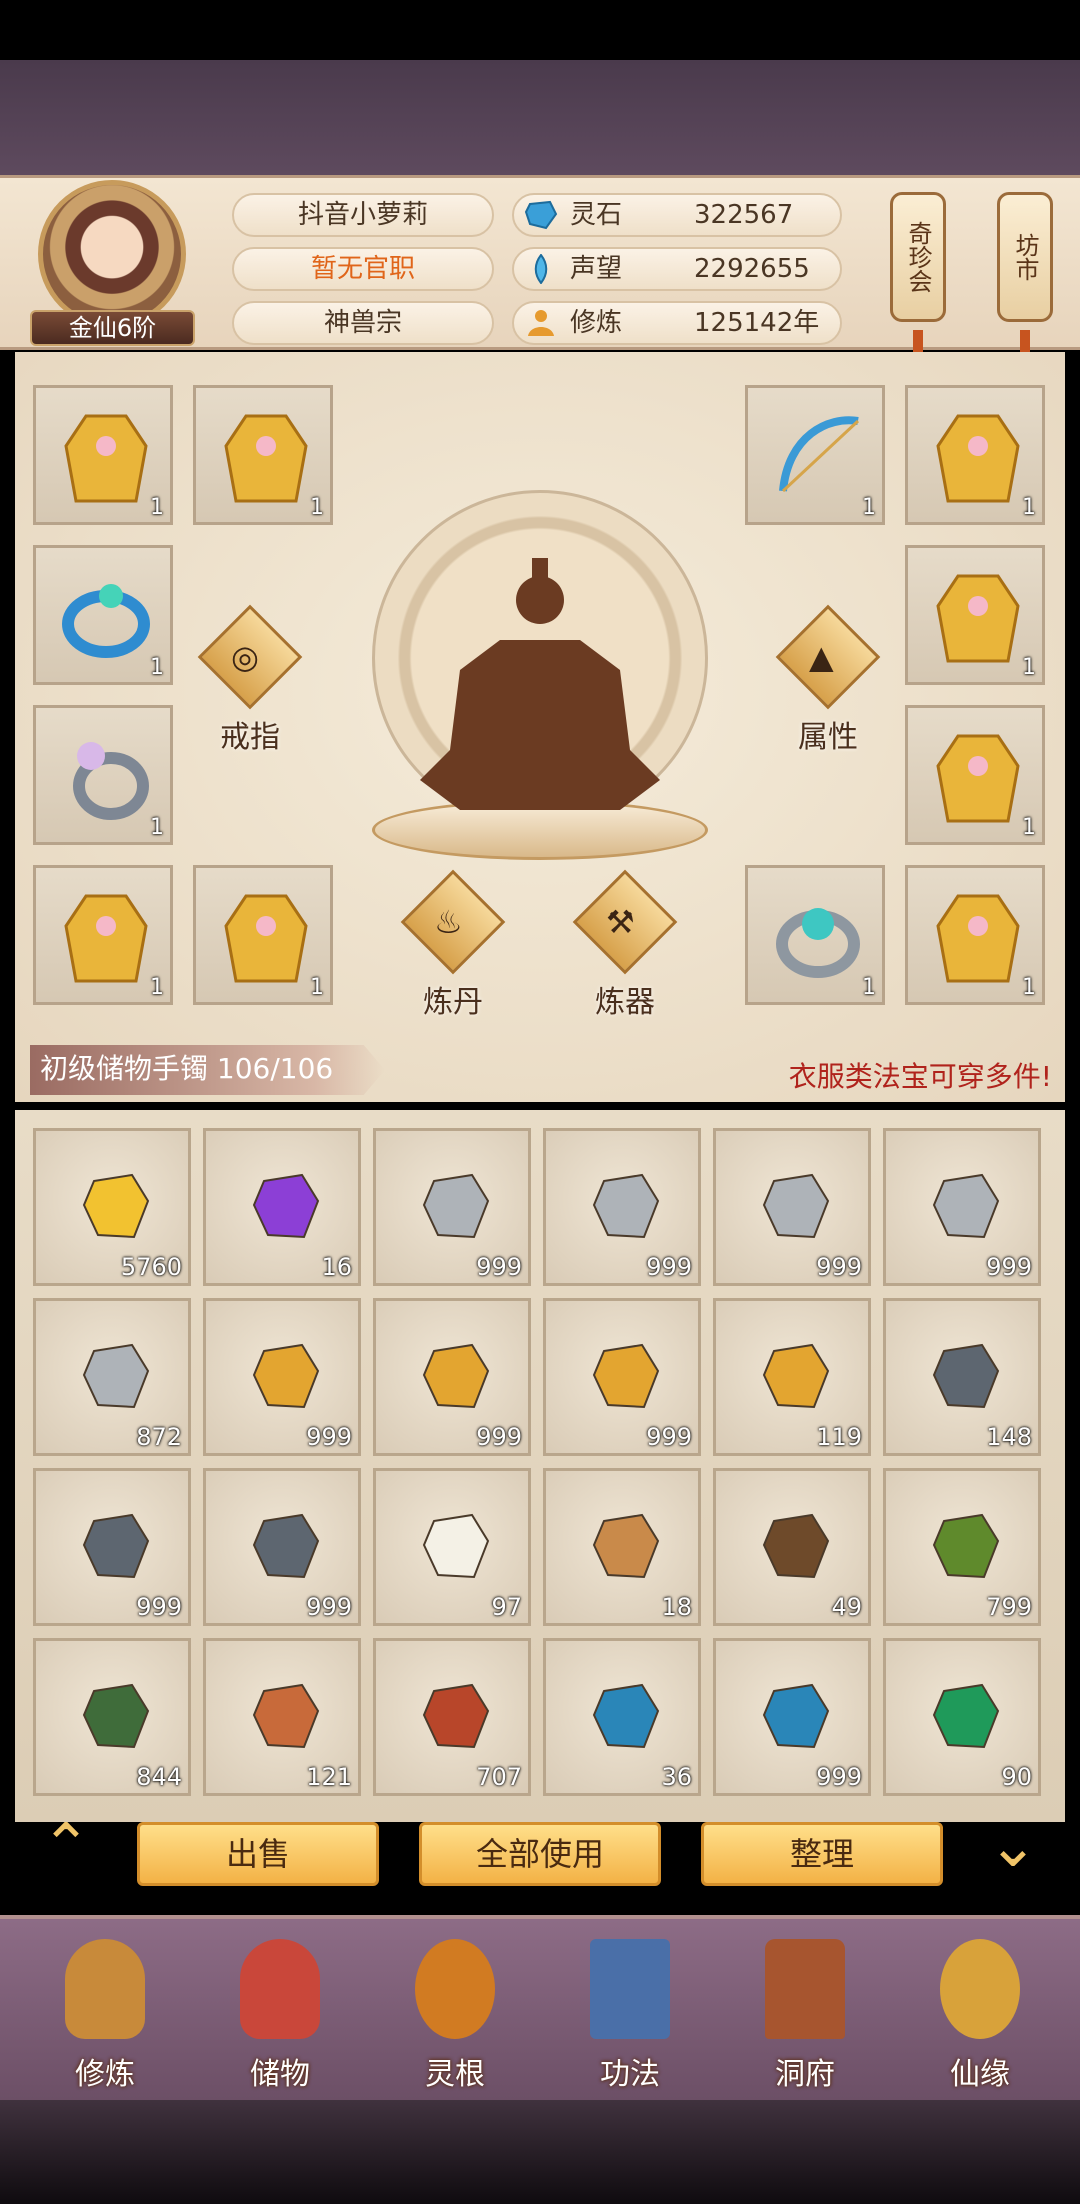  Describe the element at coordinates (980, 2011) in the screenshot. I see `nav-fate: 仙缘` at that location.